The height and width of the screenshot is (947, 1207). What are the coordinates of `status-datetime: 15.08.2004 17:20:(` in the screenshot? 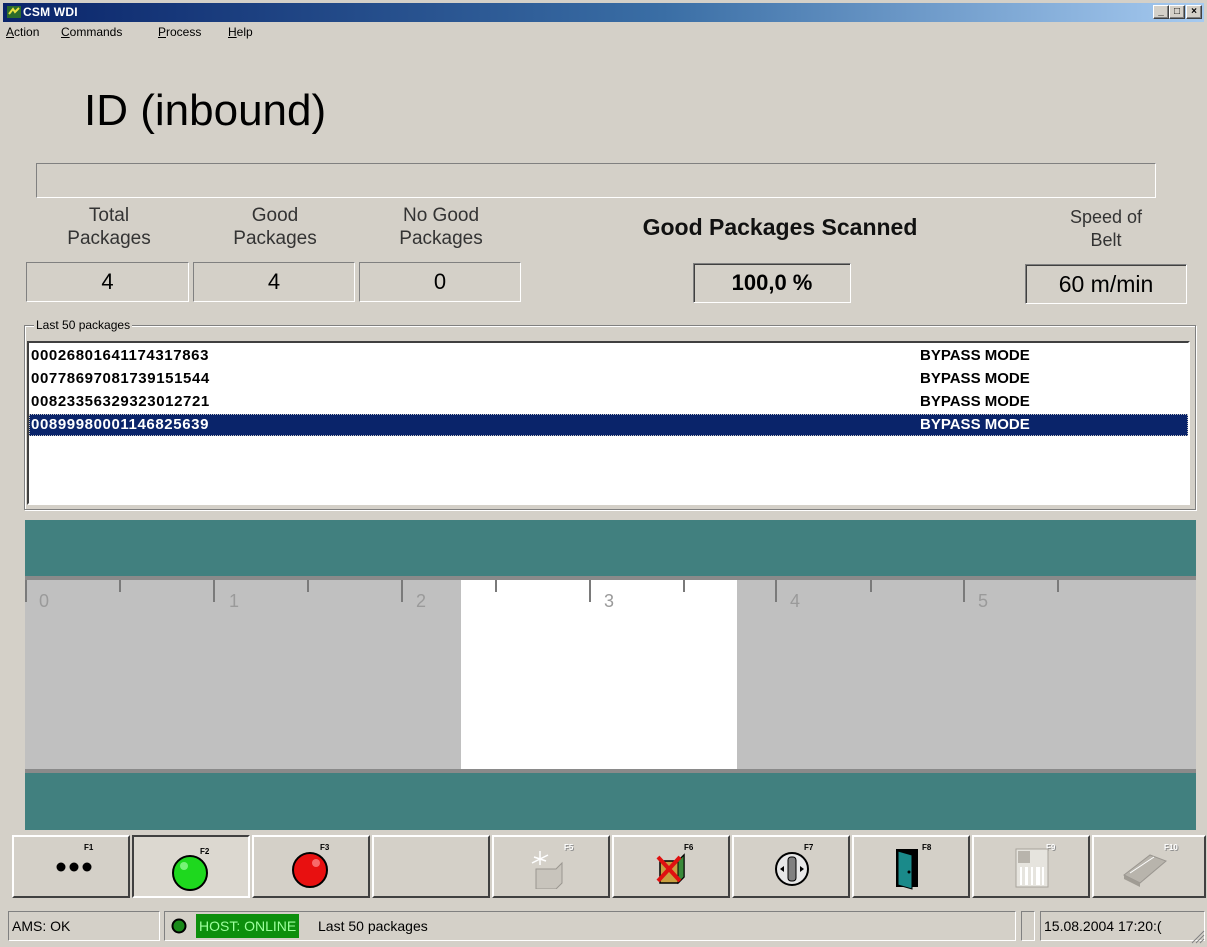 It's located at (1122, 926).